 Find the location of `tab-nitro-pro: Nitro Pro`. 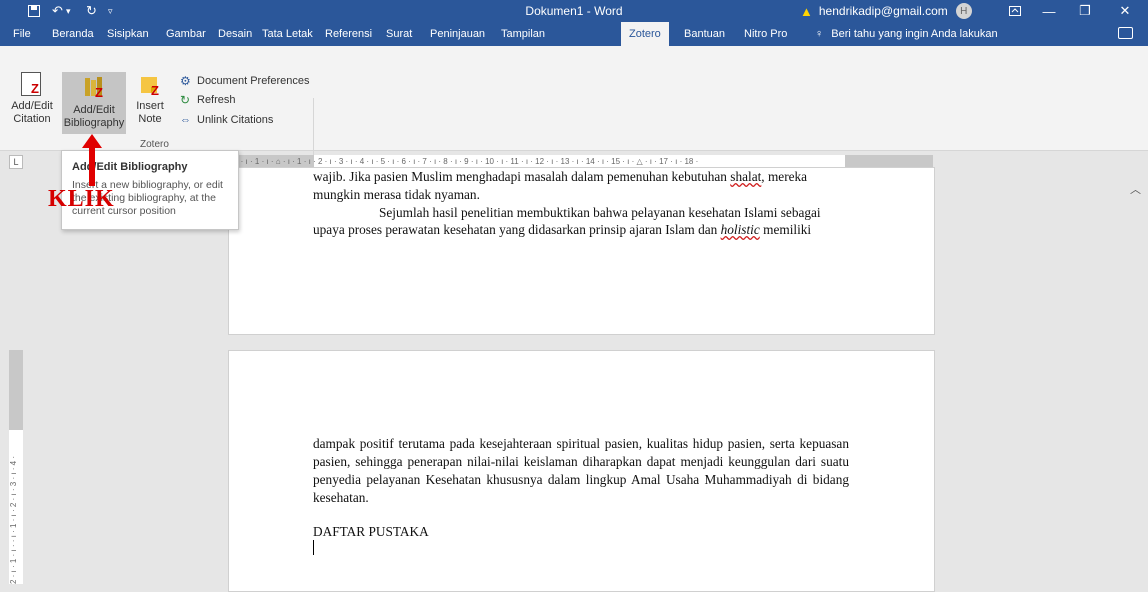

tab-nitro-pro: Nitro Pro is located at coordinates (765, 34).